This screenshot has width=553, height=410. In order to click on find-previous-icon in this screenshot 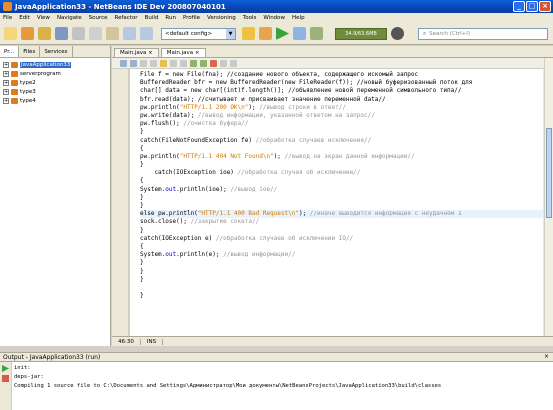, I will do `click(143, 63)`.